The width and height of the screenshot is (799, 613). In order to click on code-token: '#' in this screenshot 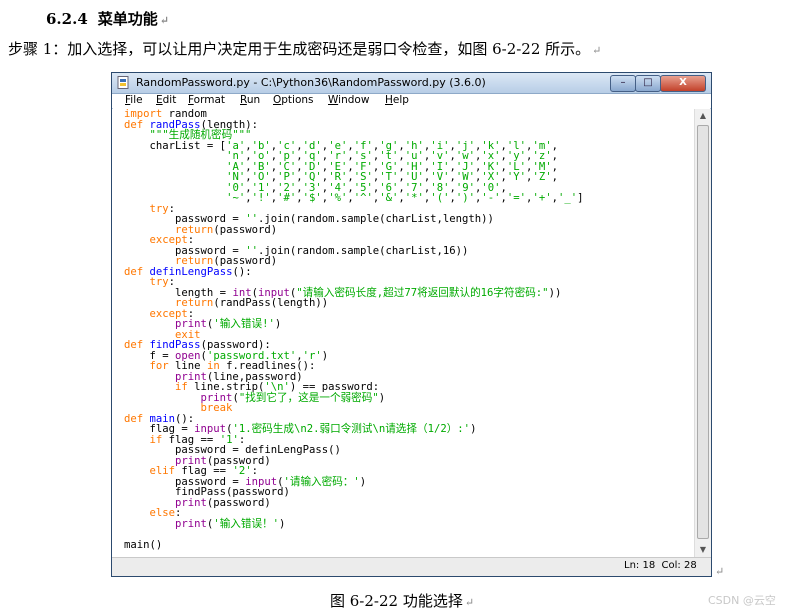, I will do `click(287, 198)`.